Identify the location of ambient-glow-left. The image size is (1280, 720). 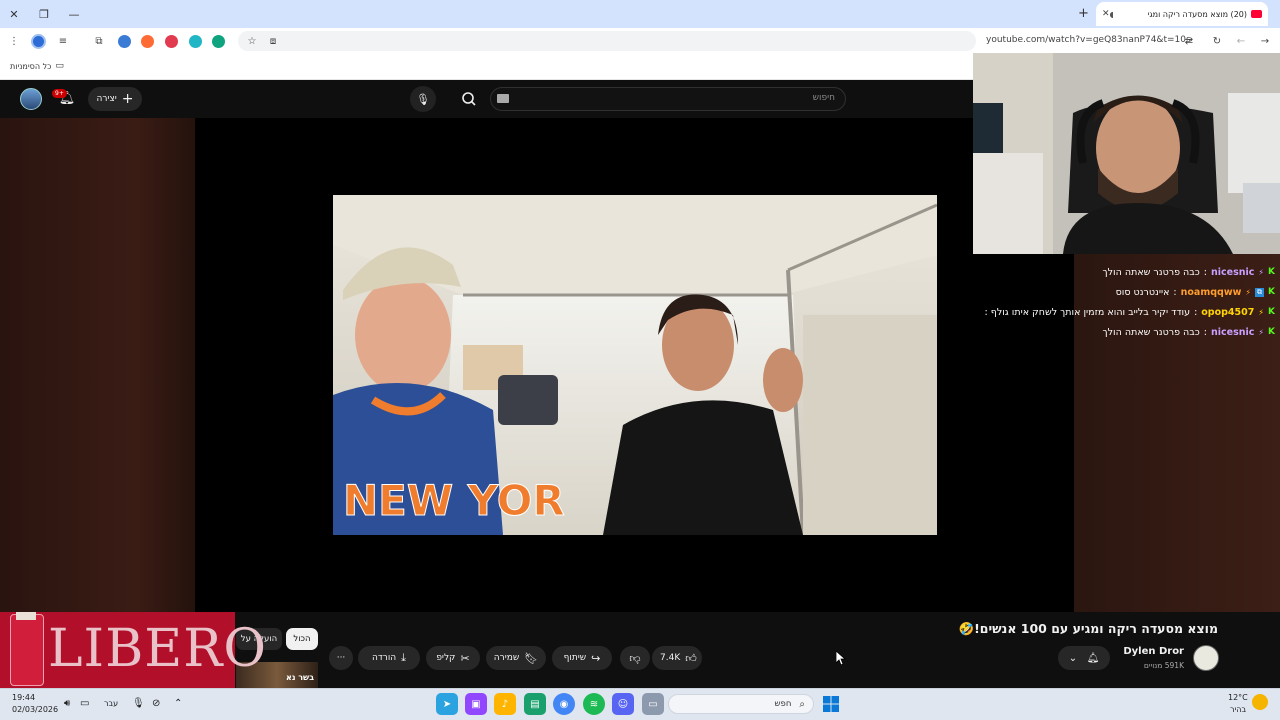
(97, 365).